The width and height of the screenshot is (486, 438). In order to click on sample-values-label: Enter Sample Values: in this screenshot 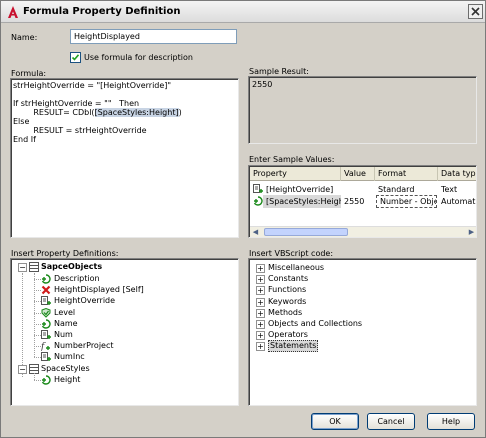, I will do `click(292, 159)`.